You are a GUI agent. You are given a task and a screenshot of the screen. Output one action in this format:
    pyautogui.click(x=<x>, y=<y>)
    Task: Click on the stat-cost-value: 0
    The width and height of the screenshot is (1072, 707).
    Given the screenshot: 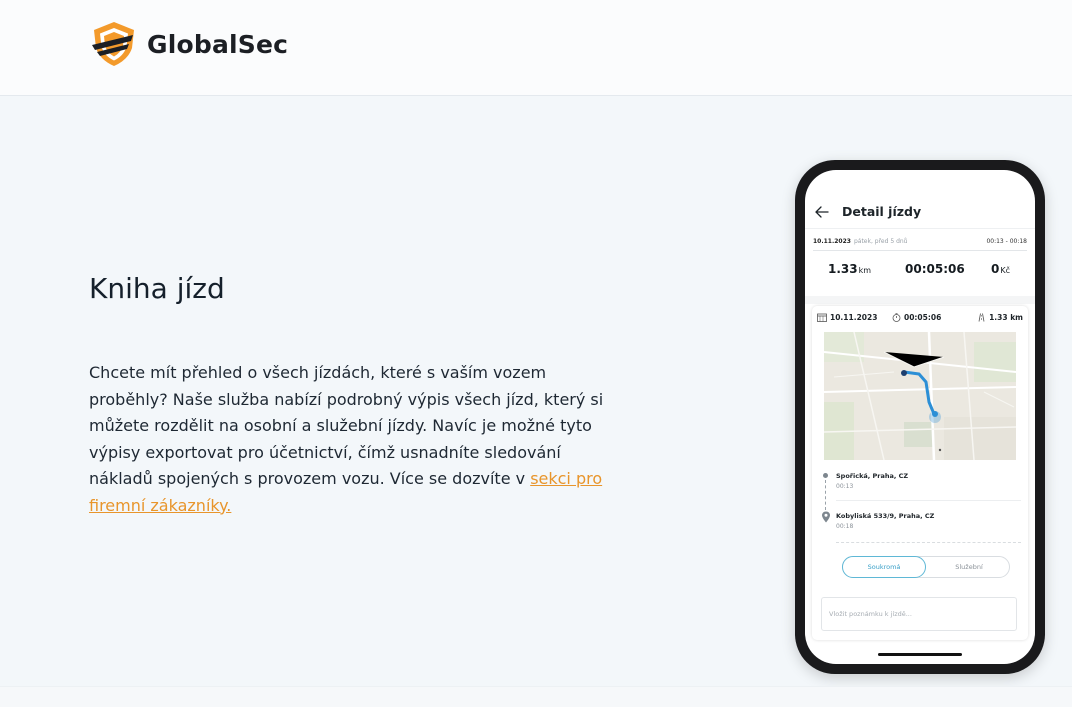 What is the action you would take?
    pyautogui.click(x=995, y=269)
    